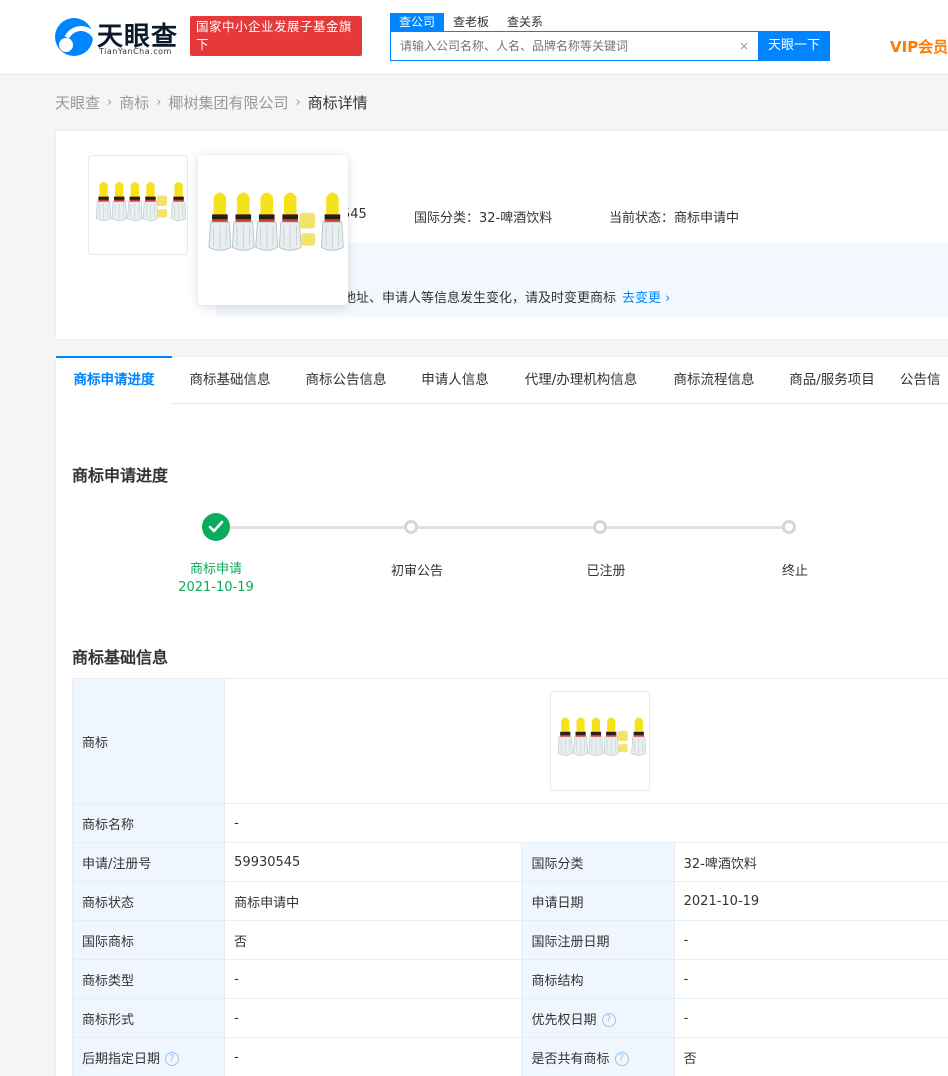  I want to click on table-row: 后期指定日期? - 是否共有商标? 否, so click(509, 1056).